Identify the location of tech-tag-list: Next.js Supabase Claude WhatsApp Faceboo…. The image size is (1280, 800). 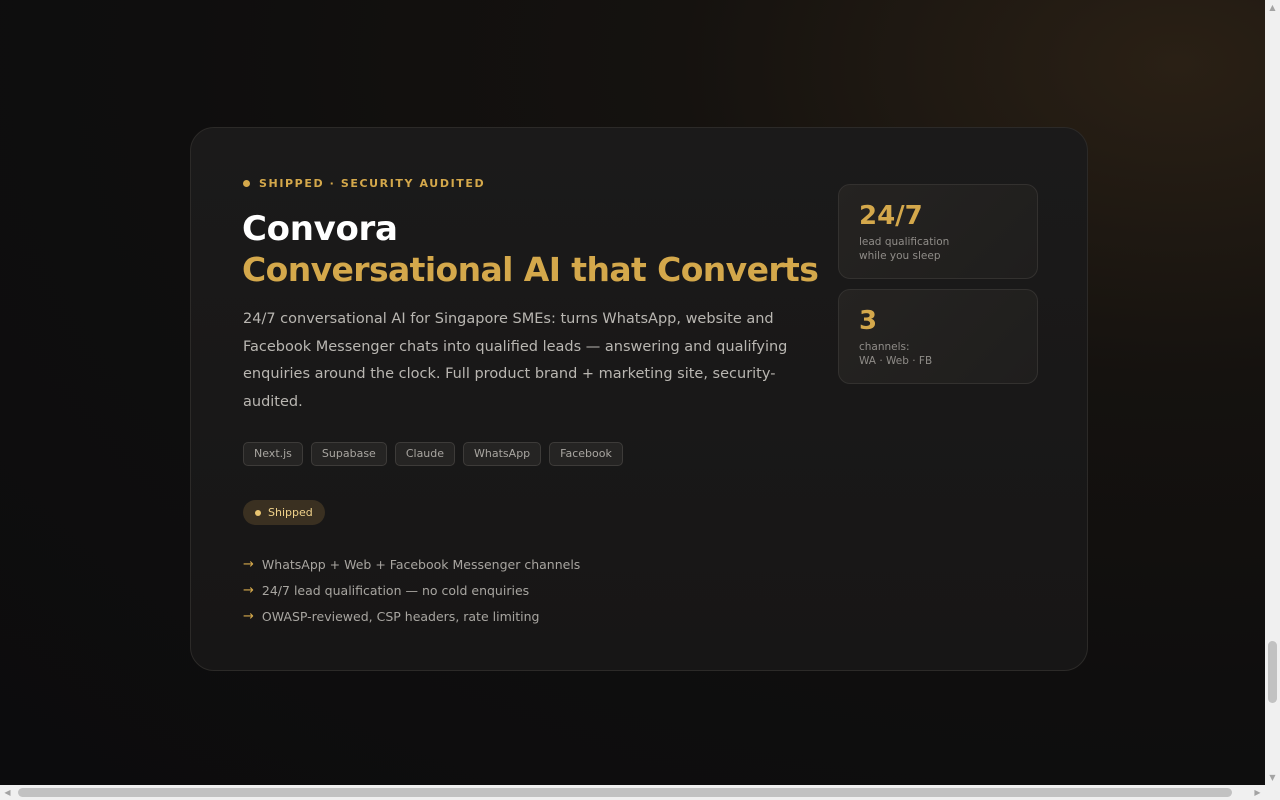
(433, 454).